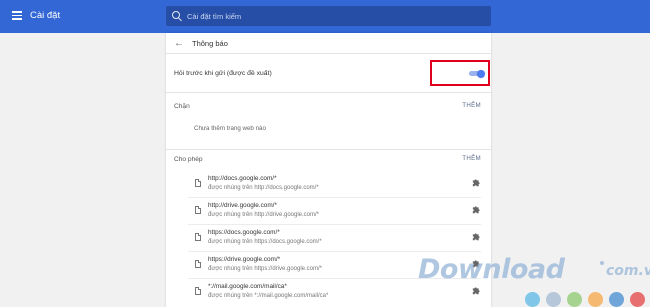 This screenshot has width=650, height=307. I want to click on site-url: http://docs.google.com/*, so click(242, 178).